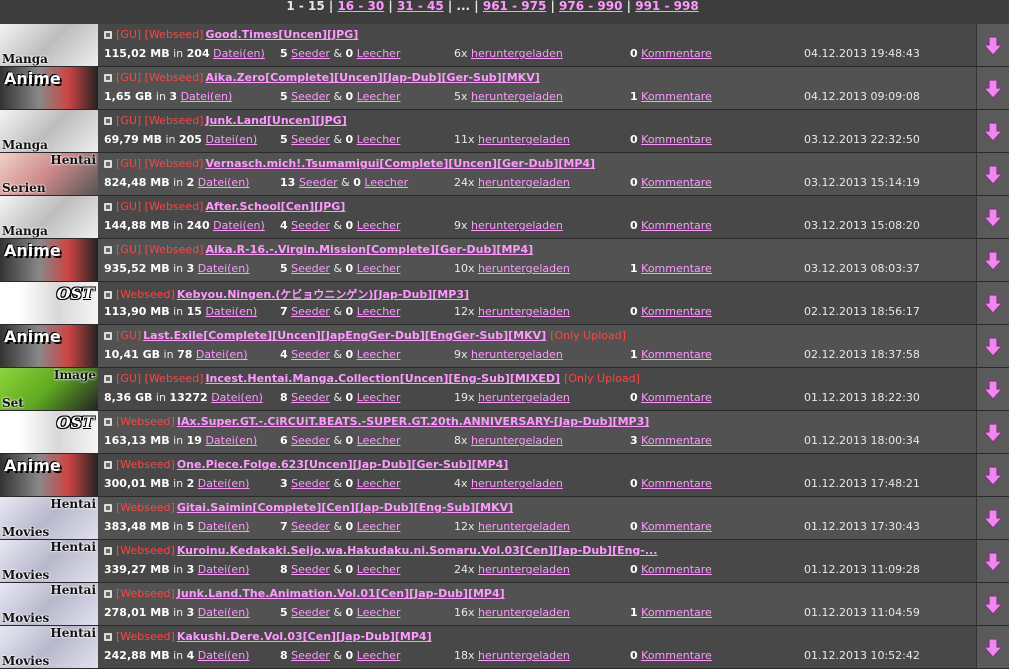 The image size is (1009, 669). I want to click on pager-link-976-990: 976 - 990, so click(590, 6).